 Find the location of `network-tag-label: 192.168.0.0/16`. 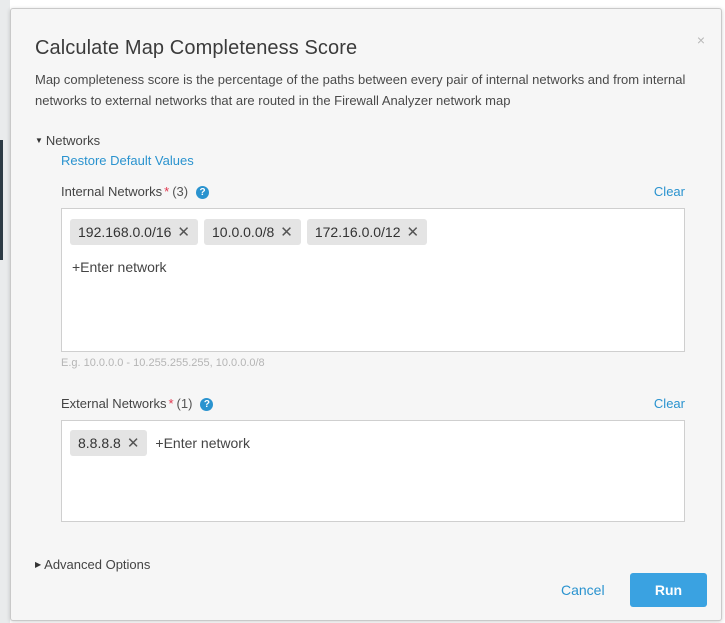

network-tag-label: 192.168.0.0/16 is located at coordinates (125, 232).